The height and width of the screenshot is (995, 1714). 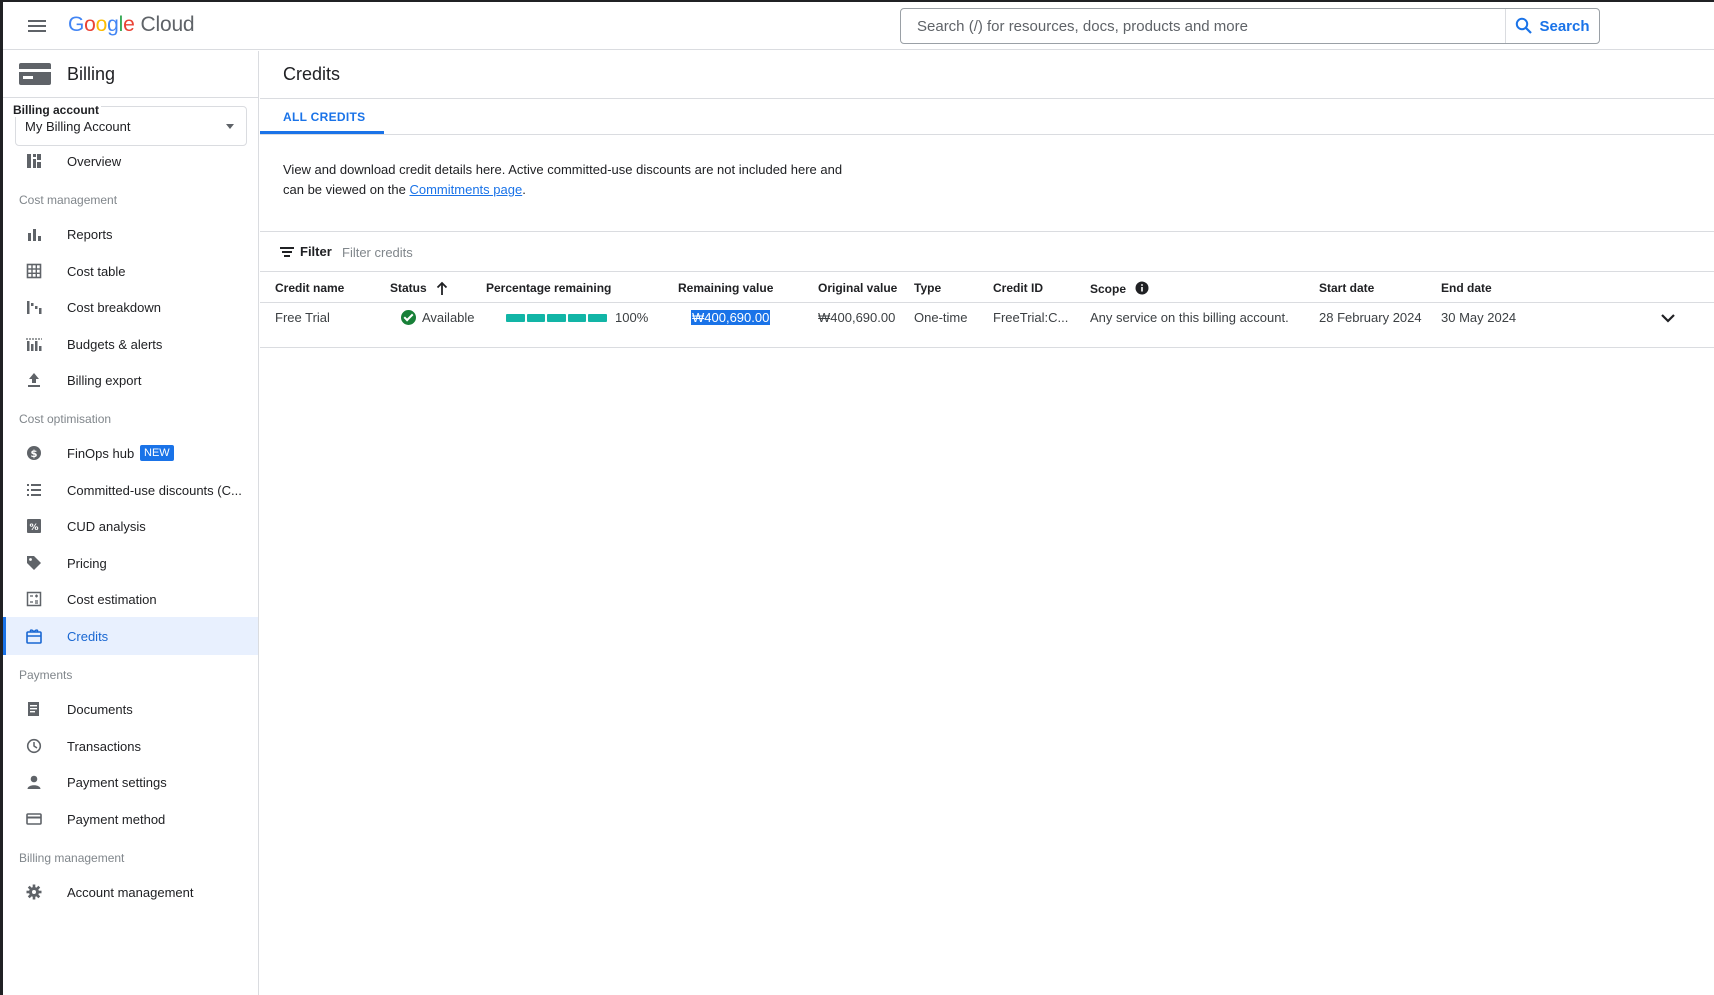 I want to click on sidebar-item-documents: Documents, so click(x=130, y=709).